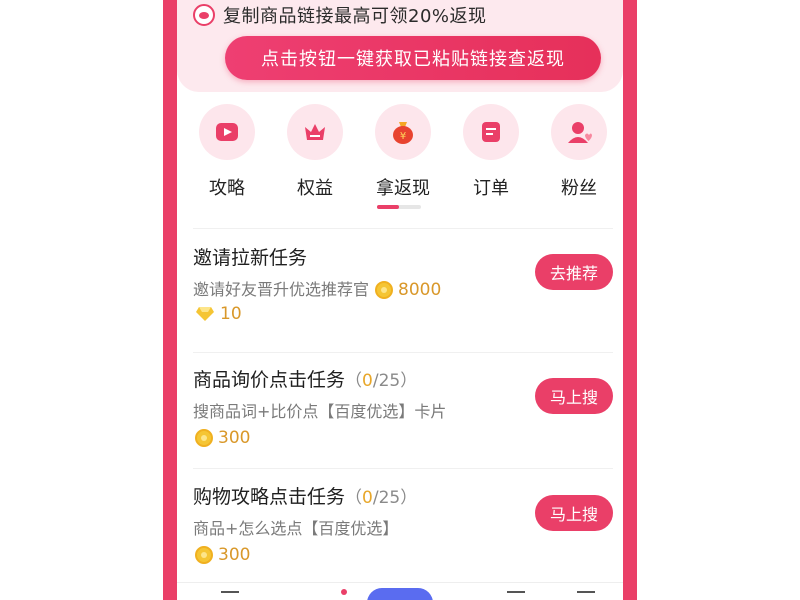  What do you see at coordinates (491, 132) in the screenshot?
I see `order-list-icon` at bounding box center [491, 132].